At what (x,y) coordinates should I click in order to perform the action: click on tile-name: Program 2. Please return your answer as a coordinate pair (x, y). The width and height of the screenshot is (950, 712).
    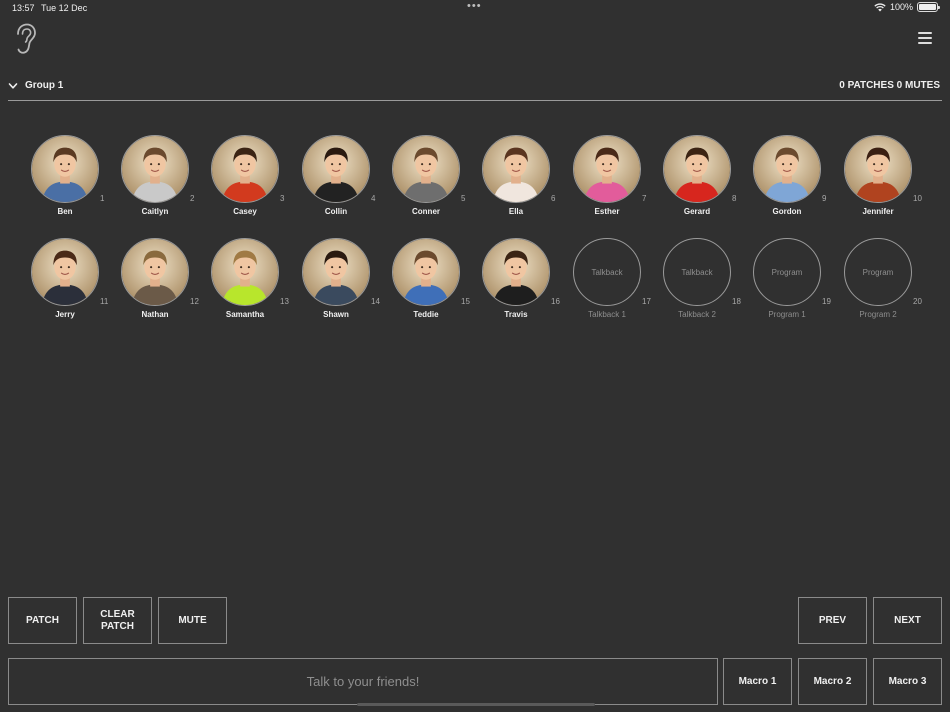
    Looking at the image, I should click on (878, 314).